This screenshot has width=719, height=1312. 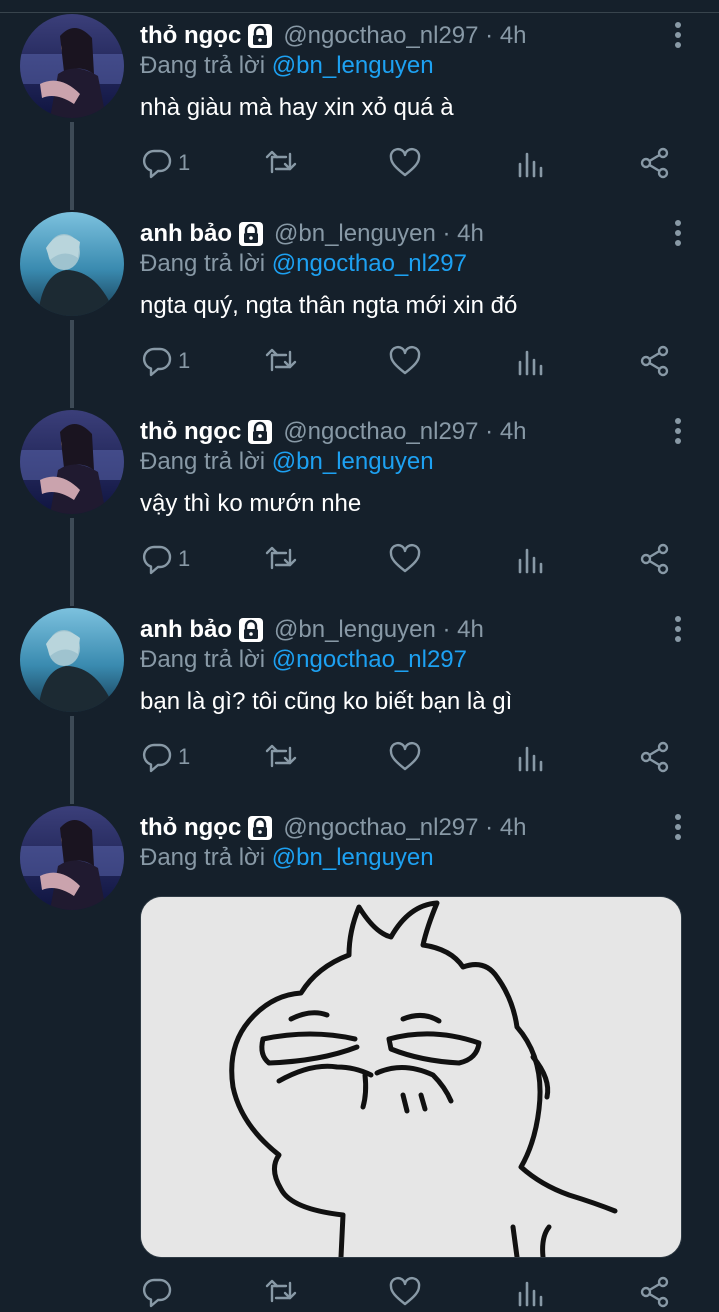 I want to click on reply-button, so click(x=157, y=1292).